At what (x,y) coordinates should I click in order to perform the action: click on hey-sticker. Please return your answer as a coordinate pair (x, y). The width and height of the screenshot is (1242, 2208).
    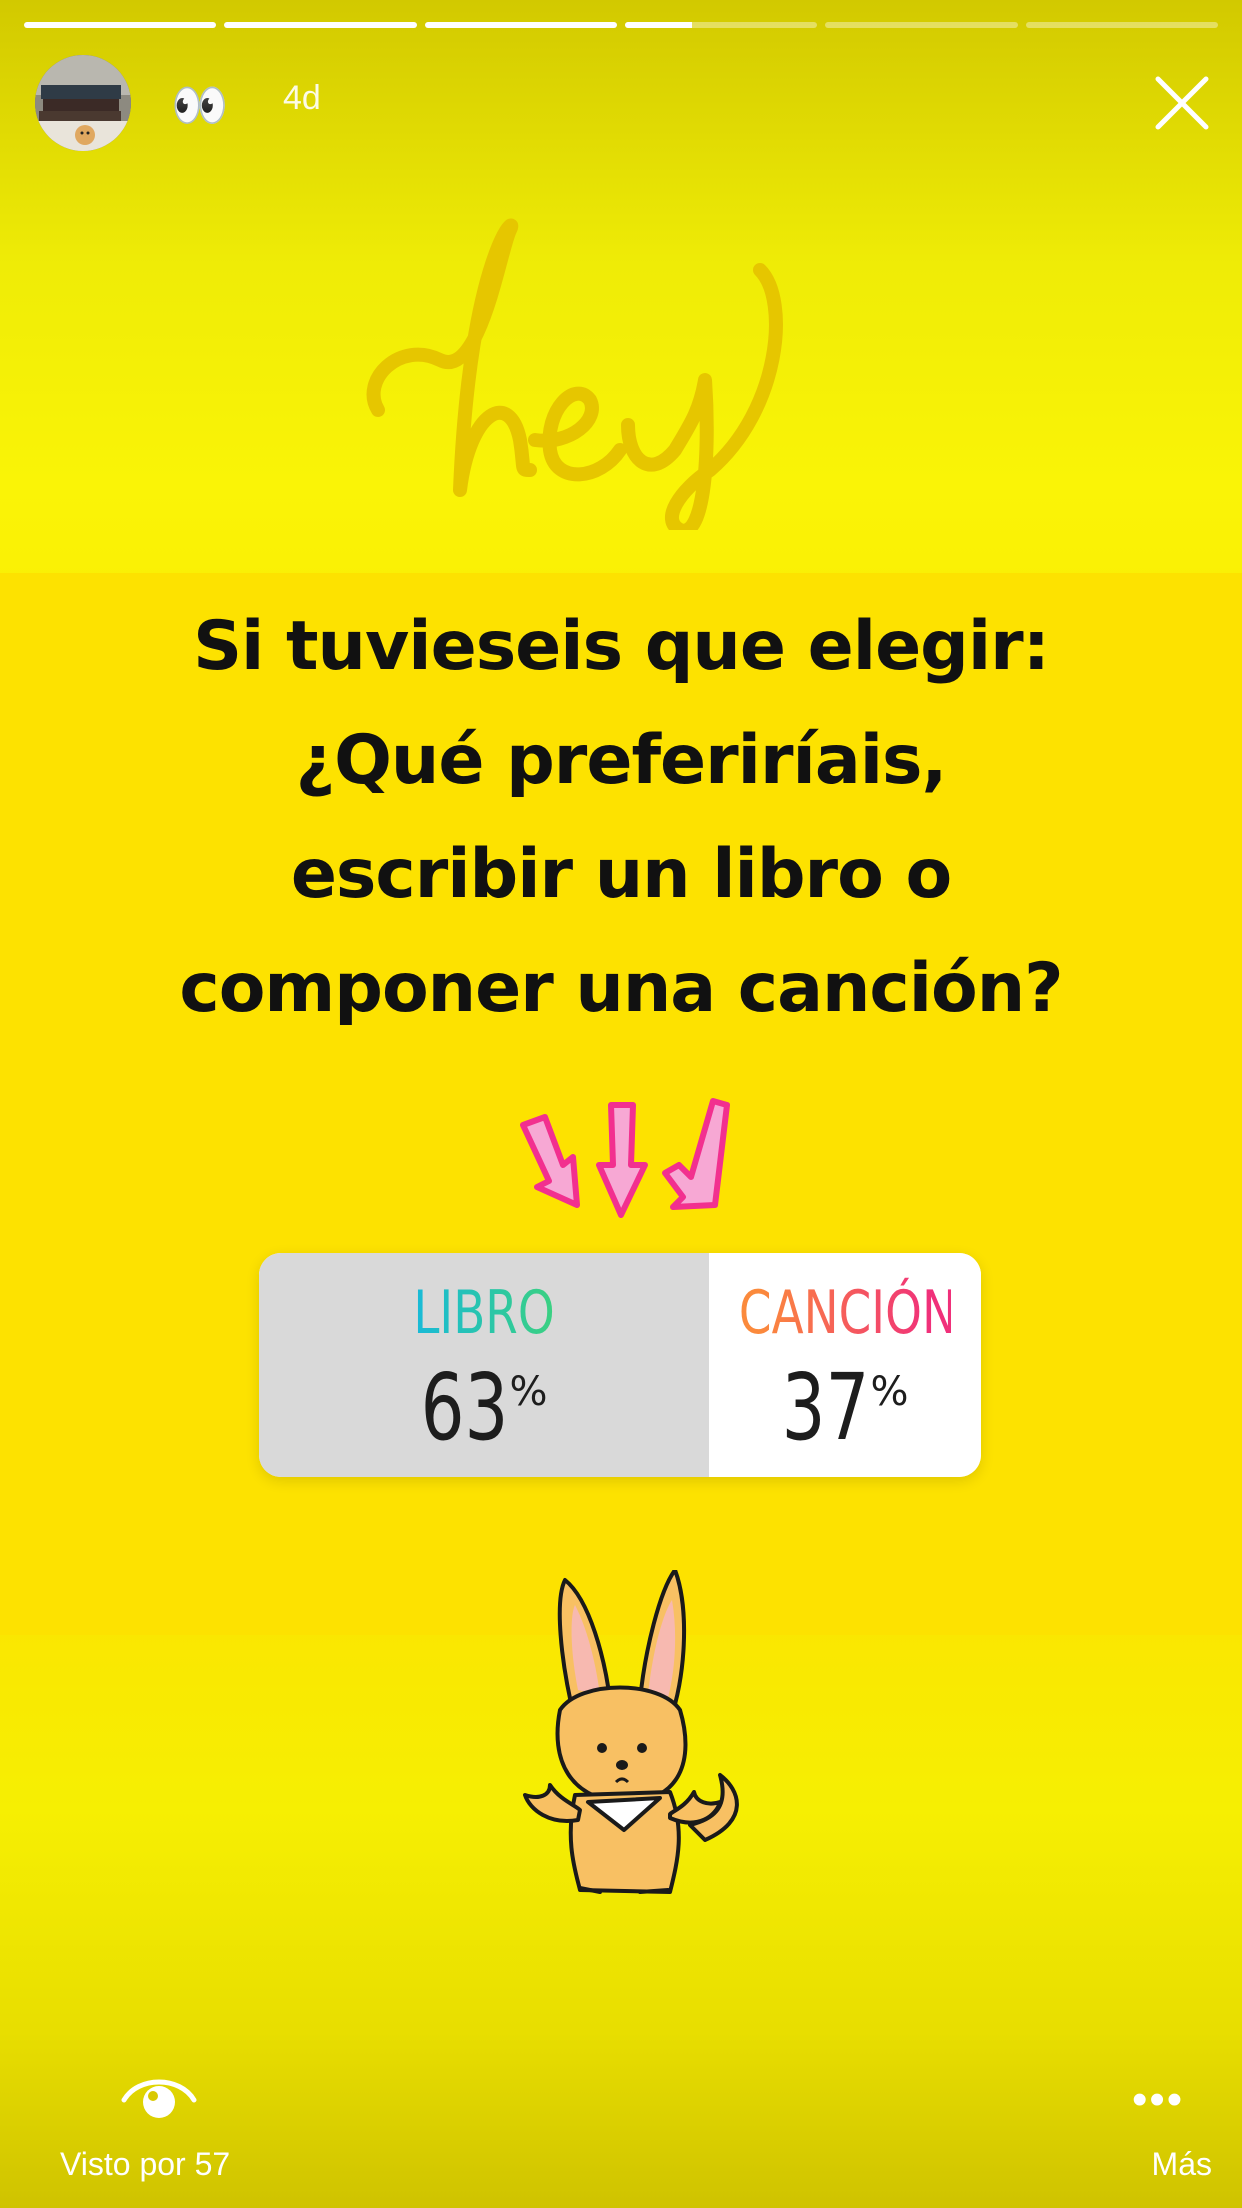
    Looking at the image, I should click on (620, 374).